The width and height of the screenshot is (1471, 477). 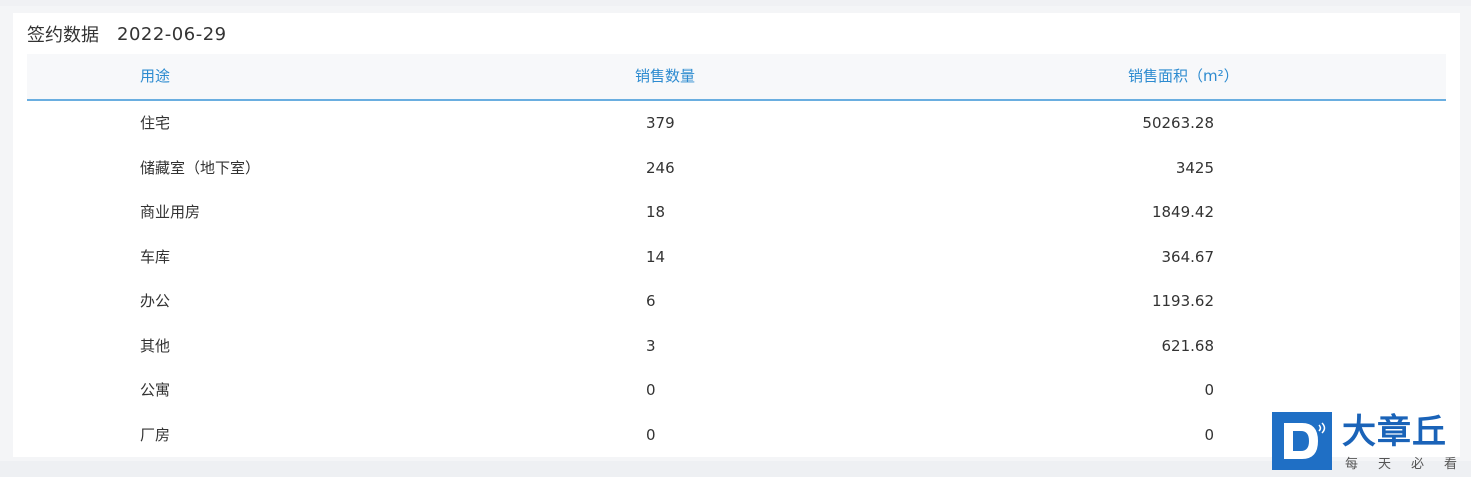 I want to click on cell-use: 公寓, so click(x=155, y=390).